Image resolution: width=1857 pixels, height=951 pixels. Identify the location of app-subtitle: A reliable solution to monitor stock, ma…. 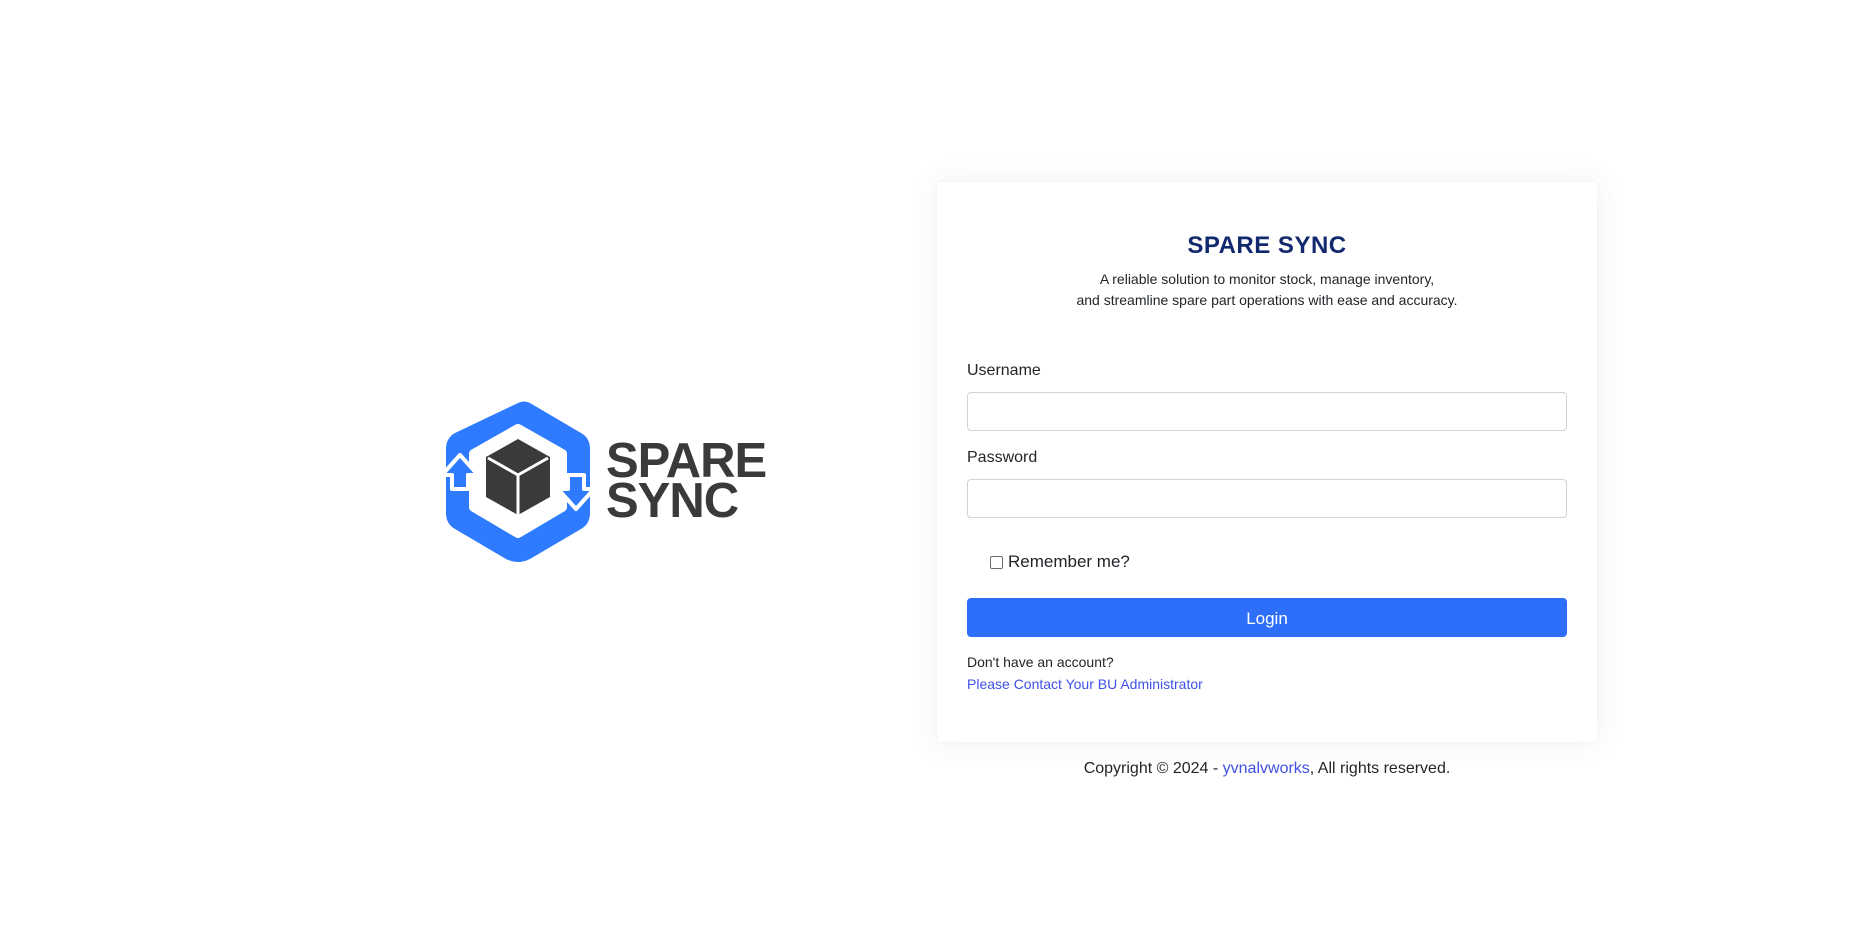
(1267, 290).